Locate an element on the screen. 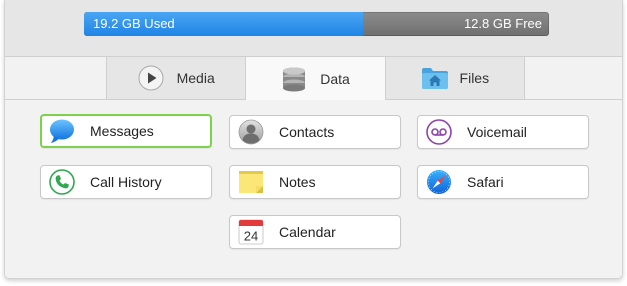 The image size is (627, 286). call-history-label: Call History is located at coordinates (126, 182).